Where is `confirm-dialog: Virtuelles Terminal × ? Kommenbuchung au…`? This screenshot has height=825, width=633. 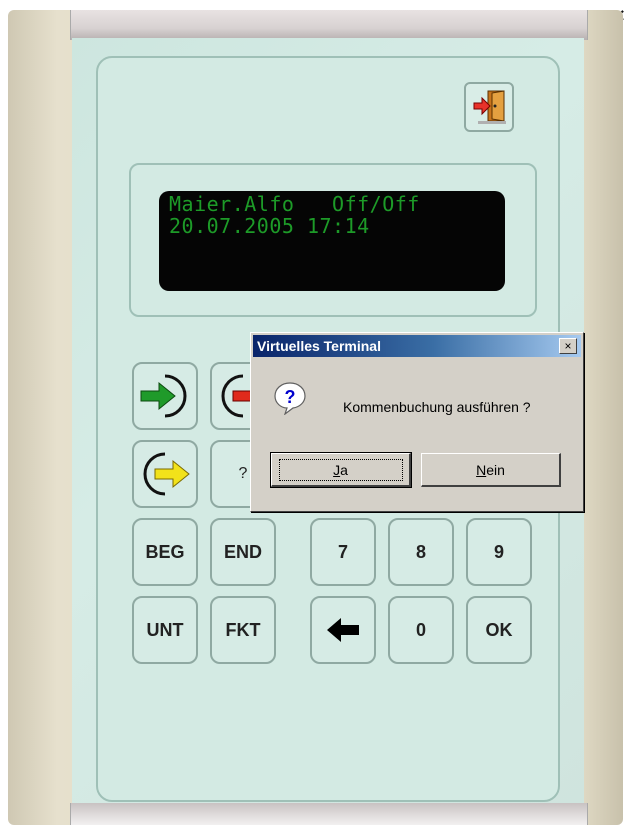
confirm-dialog: Virtuelles Terminal × ? Kommenbuchung au… is located at coordinates (417, 422).